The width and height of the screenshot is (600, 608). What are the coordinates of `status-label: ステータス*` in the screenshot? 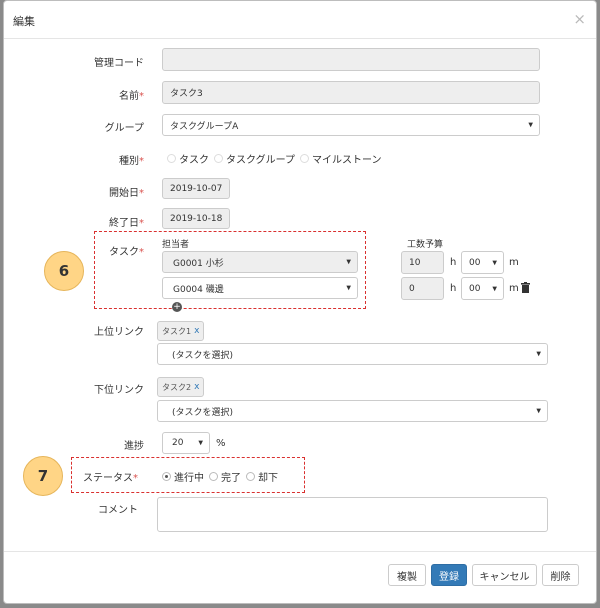 It's located at (110, 478).